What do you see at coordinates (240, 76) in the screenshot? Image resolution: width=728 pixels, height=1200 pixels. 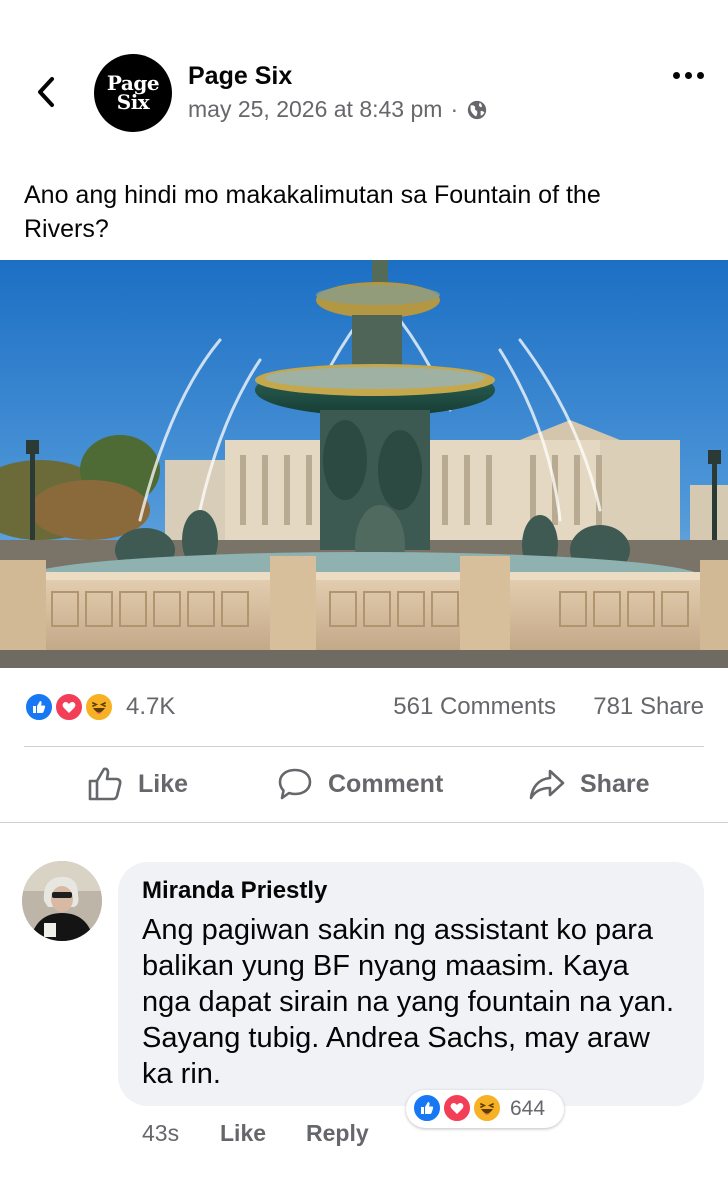 I see `page-name: Page Six` at bounding box center [240, 76].